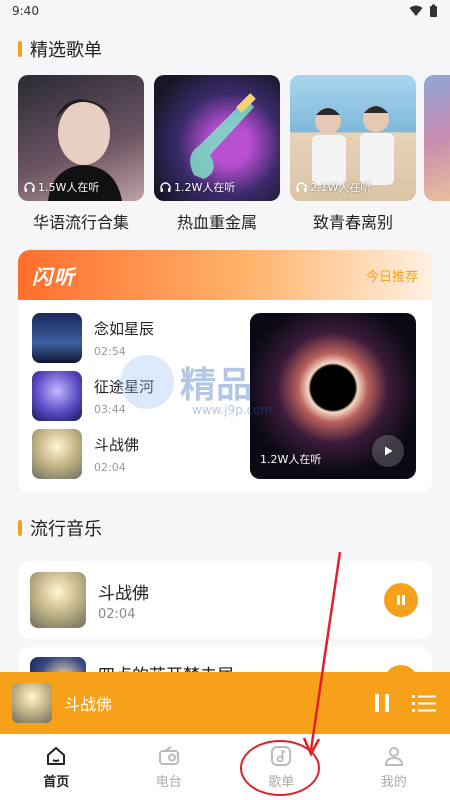 The height and width of the screenshot is (800, 450). I want to click on mini-player-title: 斗战佛, so click(88, 704).